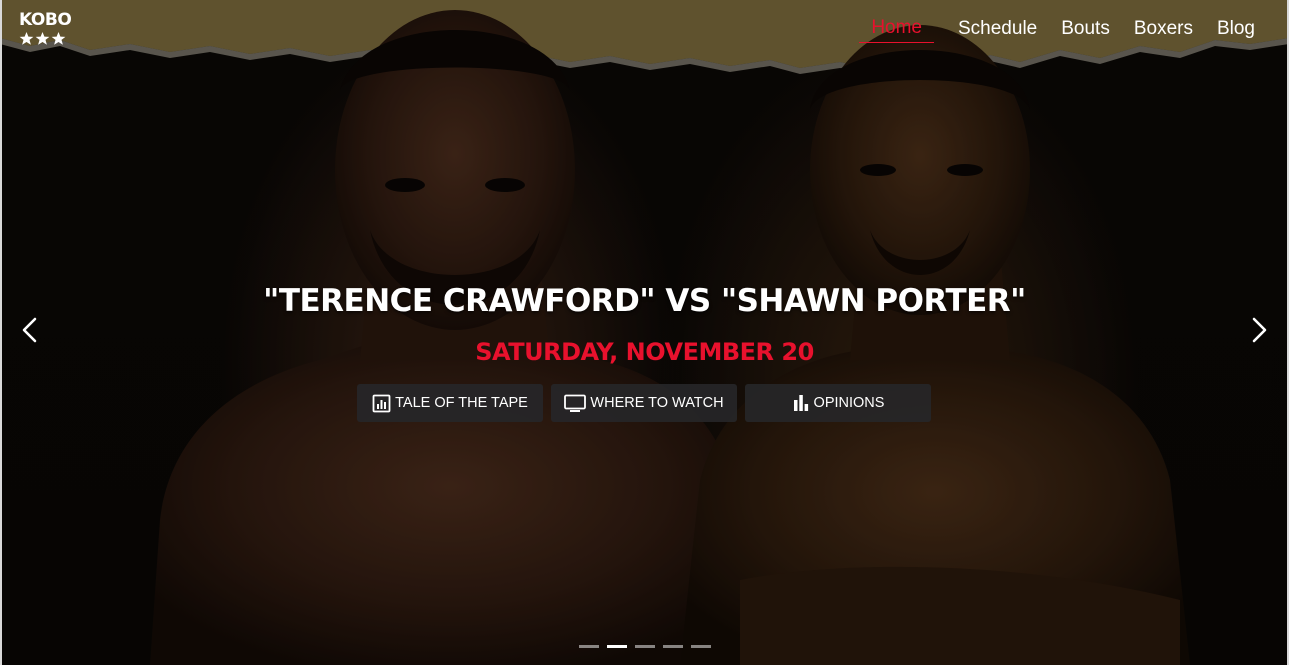 This screenshot has height=665, width=1289. I want to click on tale-of-the-tape-label: TALE OF THE TAPE, so click(461, 403).